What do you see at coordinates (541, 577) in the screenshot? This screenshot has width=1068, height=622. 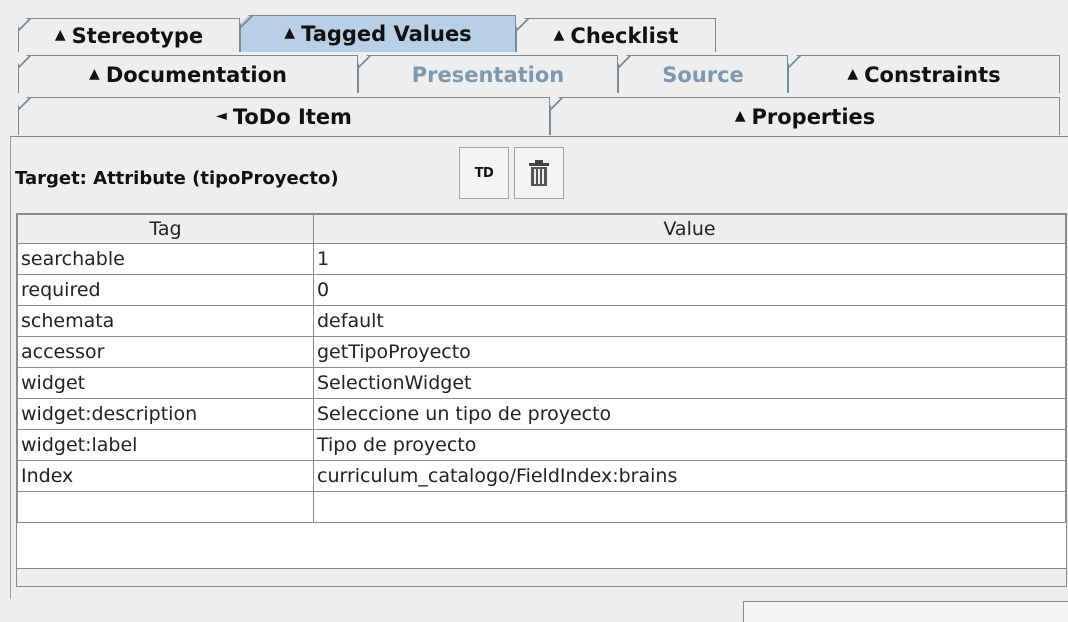 I see `horizontal-scrollbar` at bounding box center [541, 577].